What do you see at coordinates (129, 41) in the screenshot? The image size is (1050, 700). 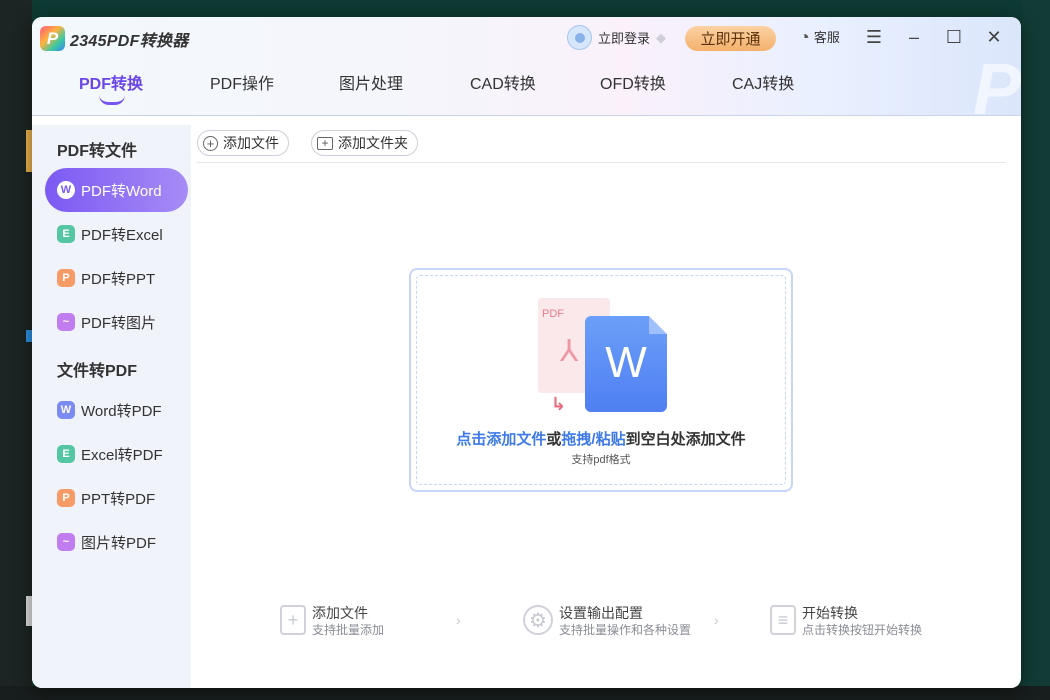 I see `app-title: 2345PDF转换器` at bounding box center [129, 41].